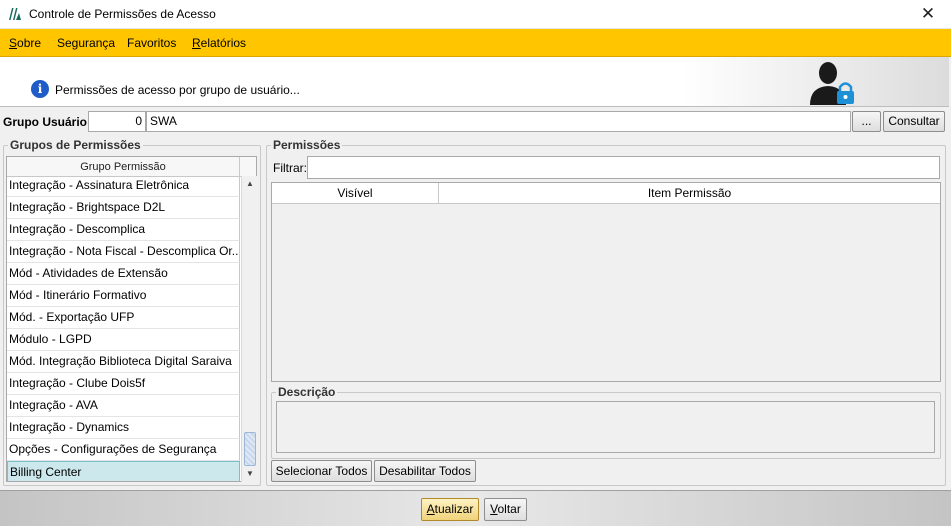 The image size is (951, 526). Describe the element at coordinates (86, 43) in the screenshot. I see `menu-seguranca: Segurança` at that location.